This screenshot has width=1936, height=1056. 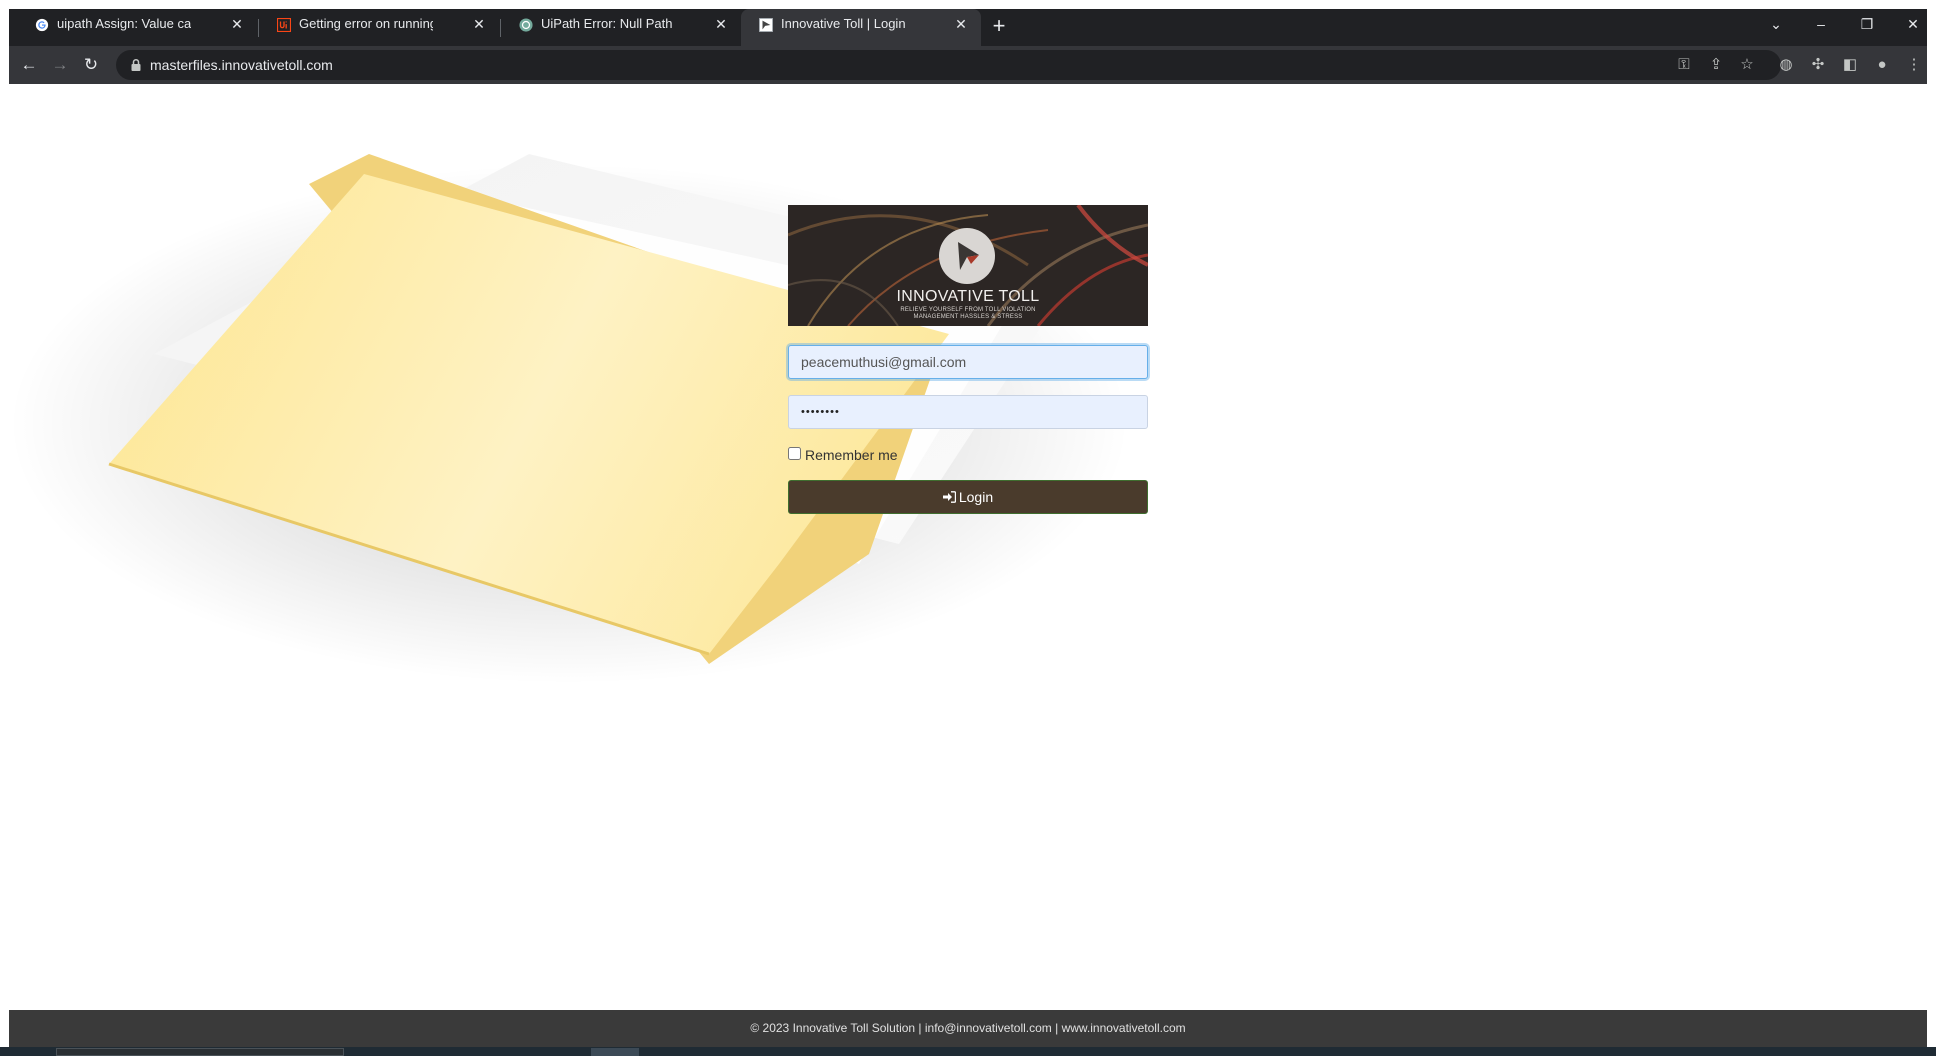 What do you see at coordinates (843, 23) in the screenshot?
I see `tab-label: Innovative Toll | Login` at bounding box center [843, 23].